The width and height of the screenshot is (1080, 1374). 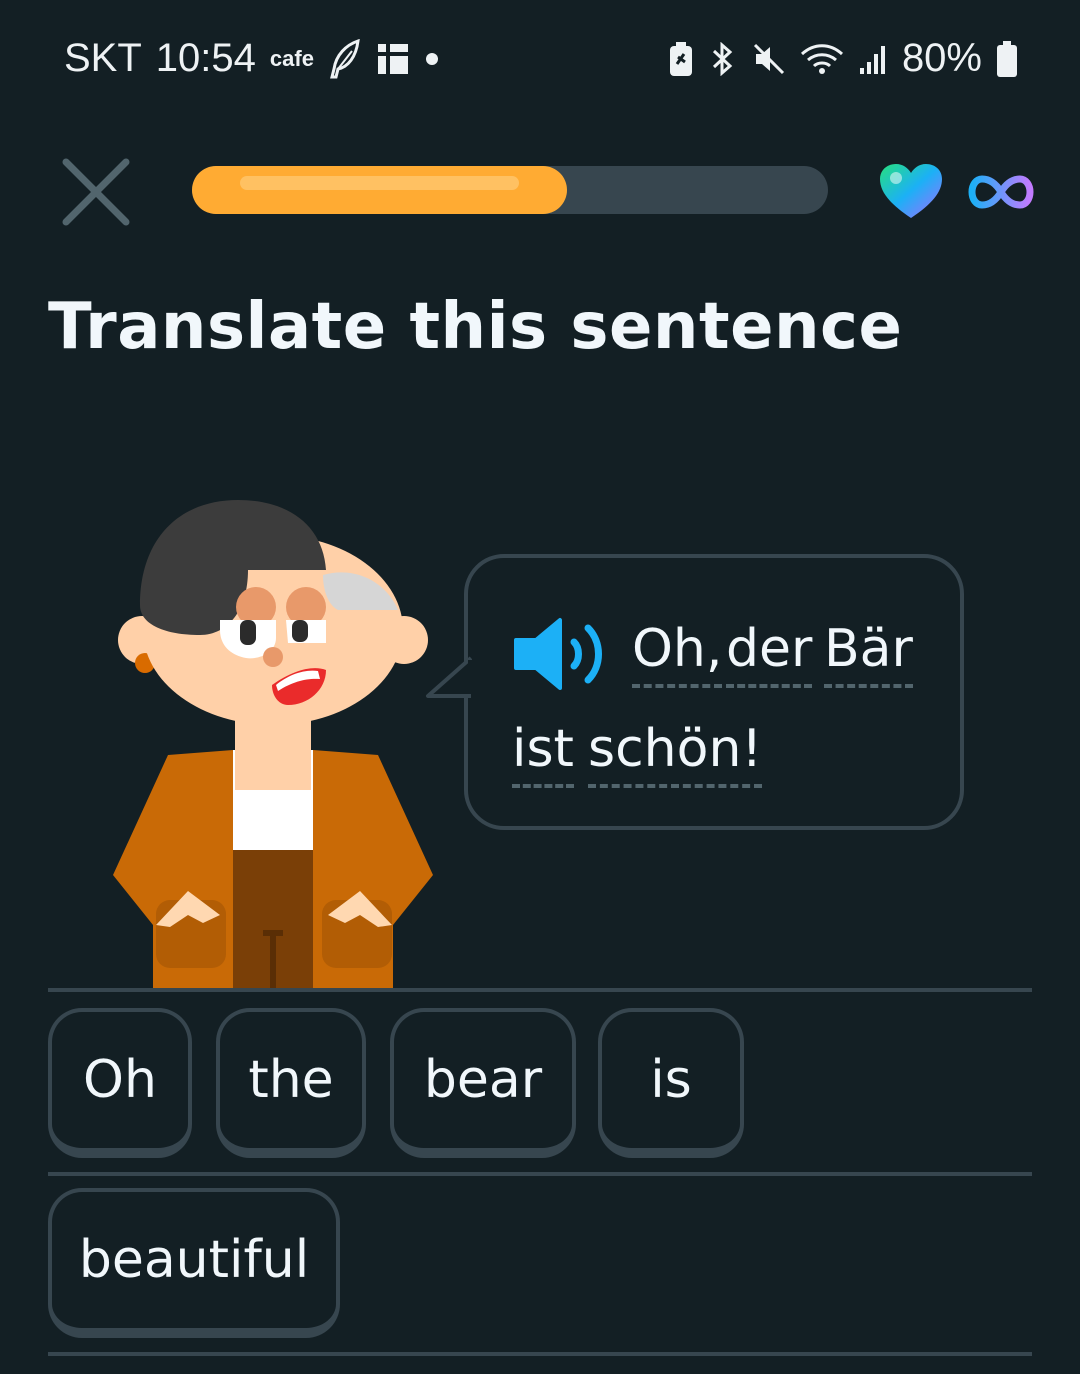 I want to click on battery-saver-icon, so click(x=680, y=58).